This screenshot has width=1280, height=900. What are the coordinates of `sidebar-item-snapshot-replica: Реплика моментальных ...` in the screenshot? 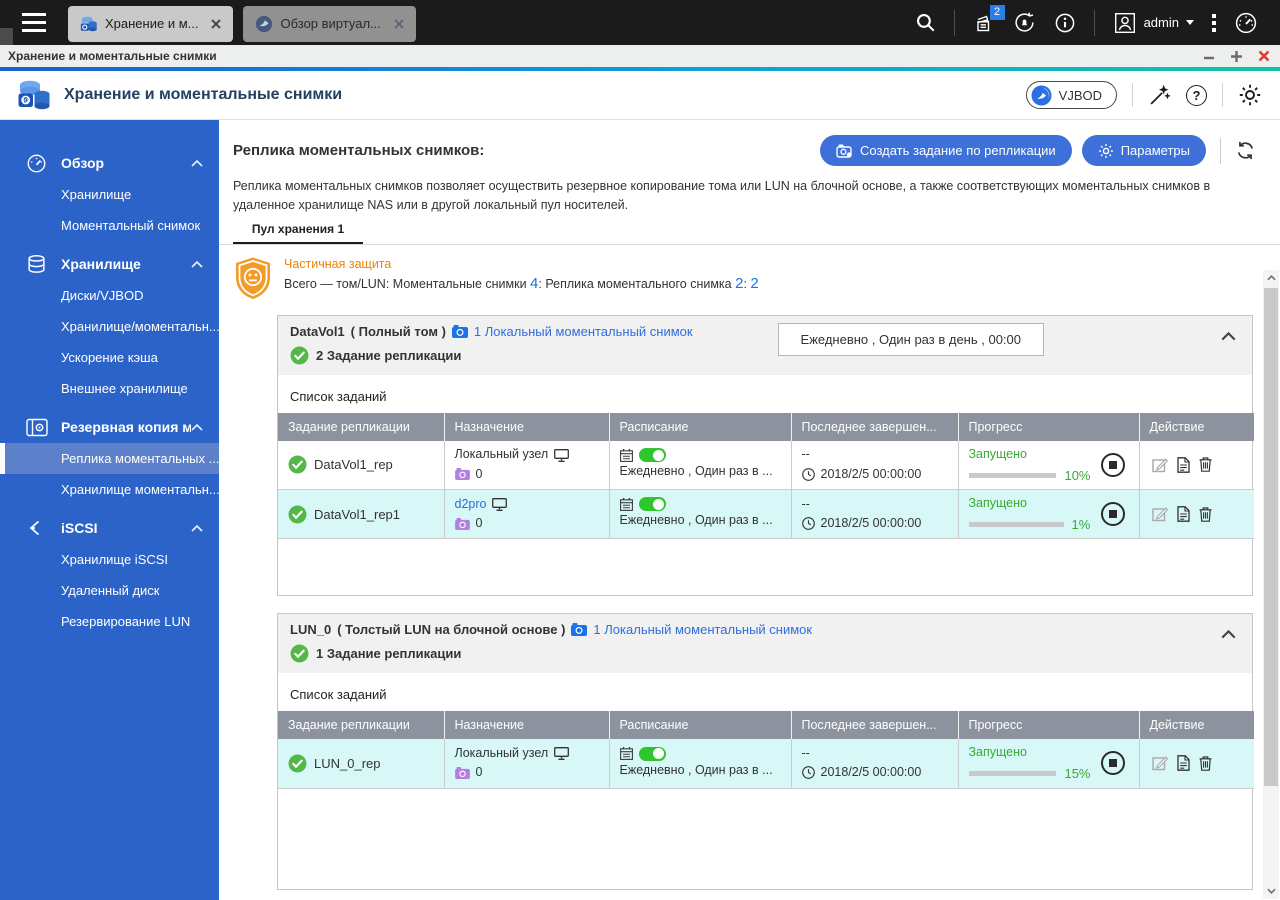 It's located at (109, 458).